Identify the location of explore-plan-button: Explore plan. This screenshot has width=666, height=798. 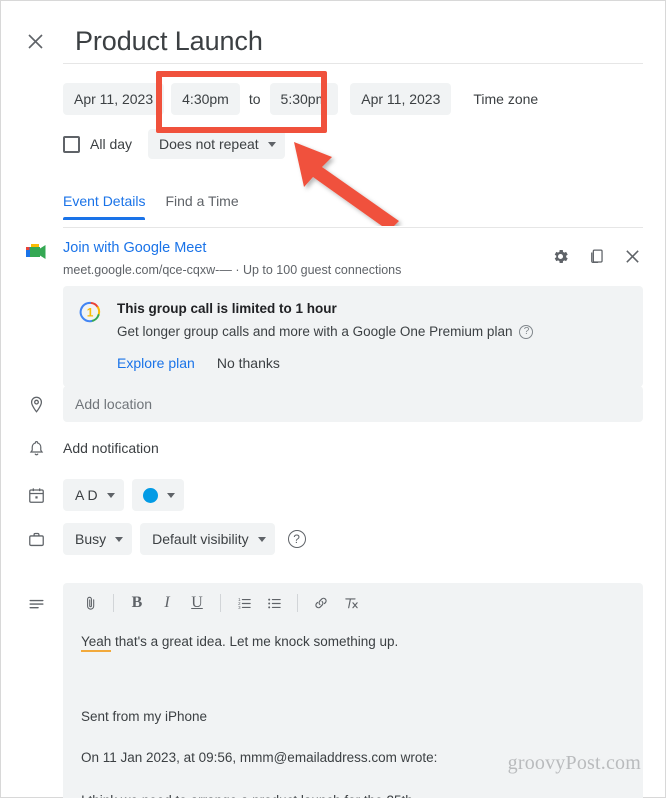
(156, 363).